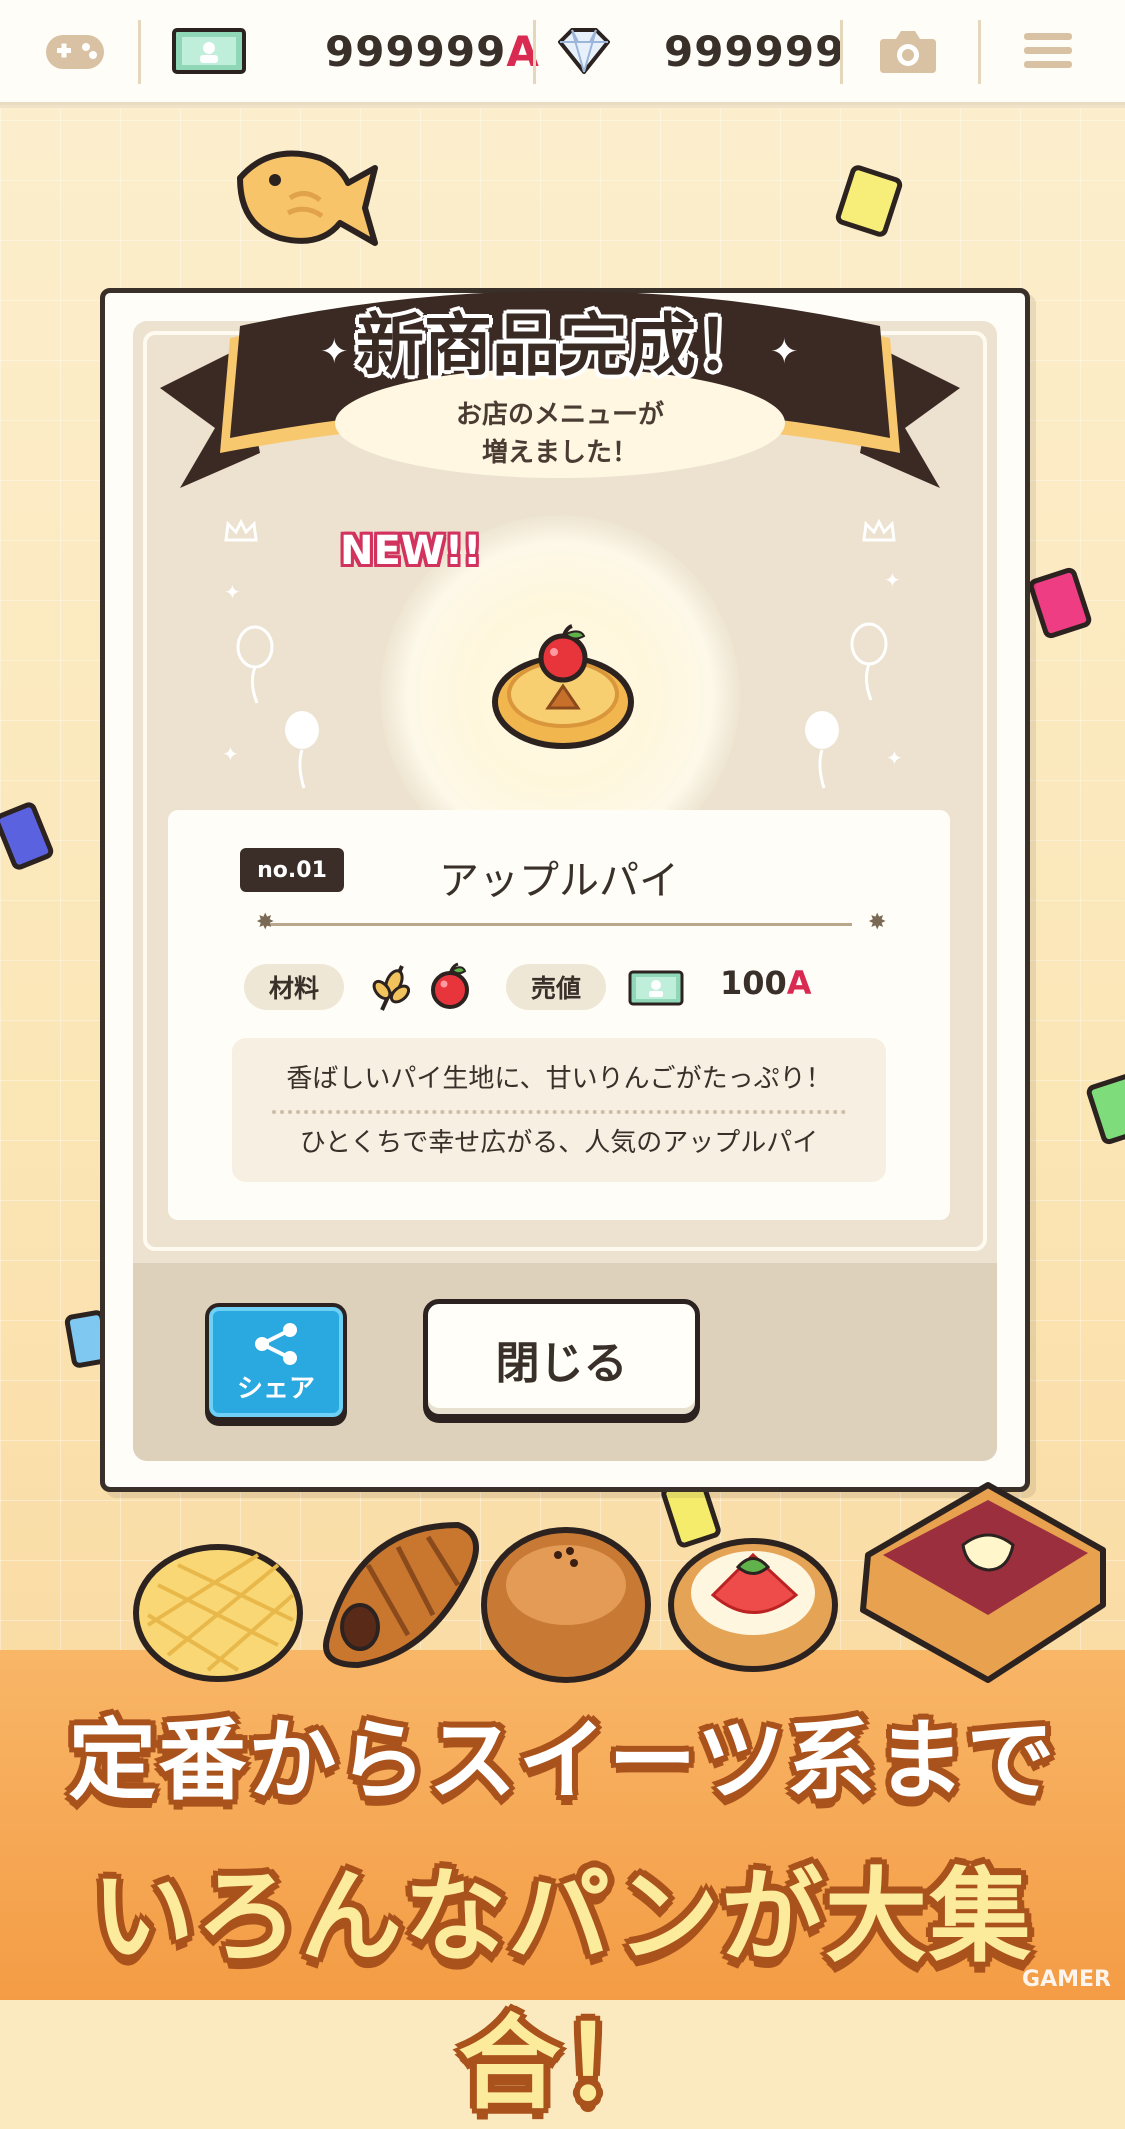 The height and width of the screenshot is (2129, 1125). I want to click on share-label: シェア, so click(275, 1389).